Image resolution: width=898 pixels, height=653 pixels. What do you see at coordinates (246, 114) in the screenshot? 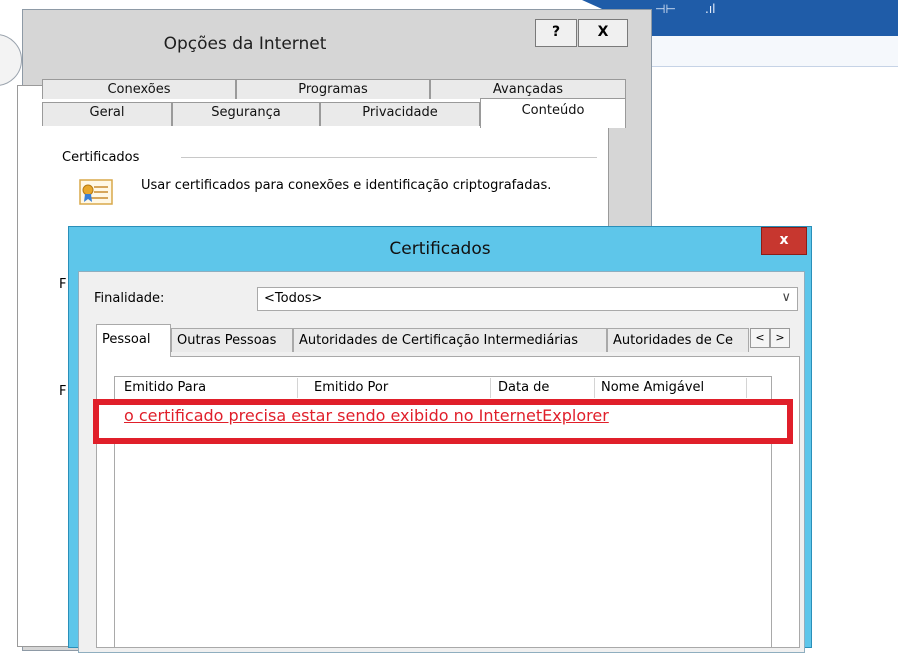
I see `tab-seguranca: Segurança` at bounding box center [246, 114].